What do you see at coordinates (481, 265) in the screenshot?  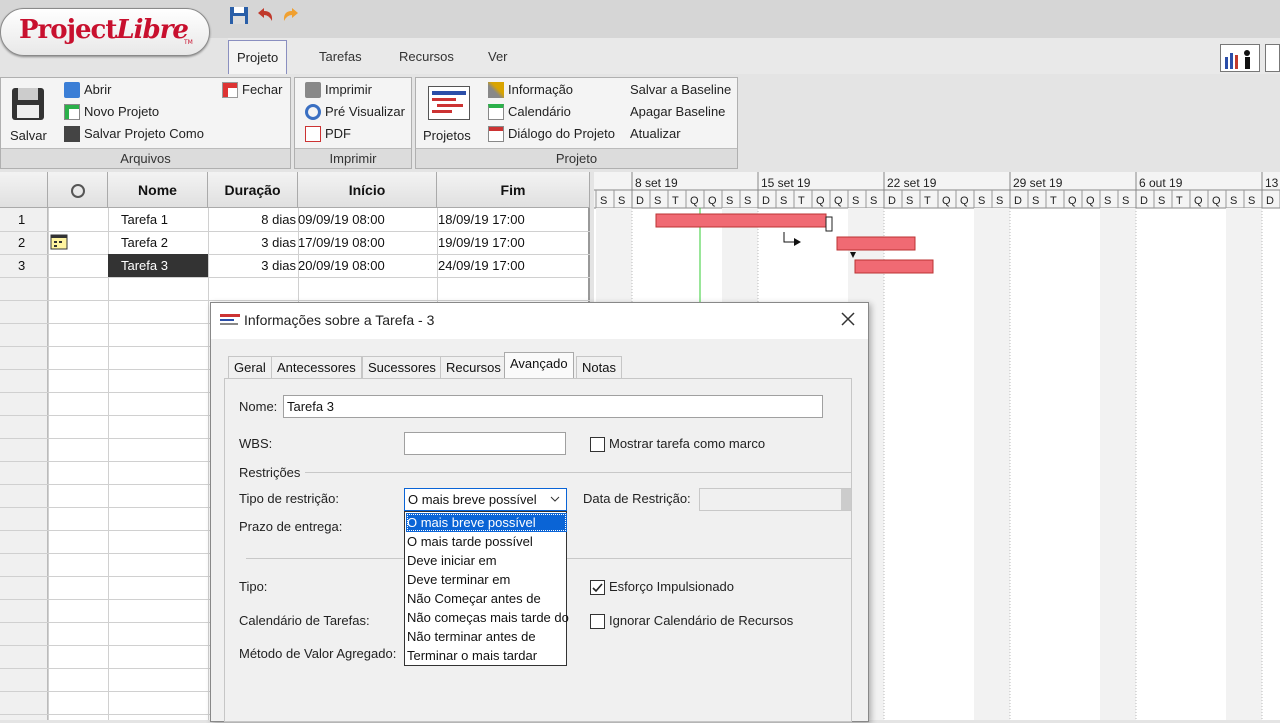 I see `task-end-cell: 24/09/19 17:00` at bounding box center [481, 265].